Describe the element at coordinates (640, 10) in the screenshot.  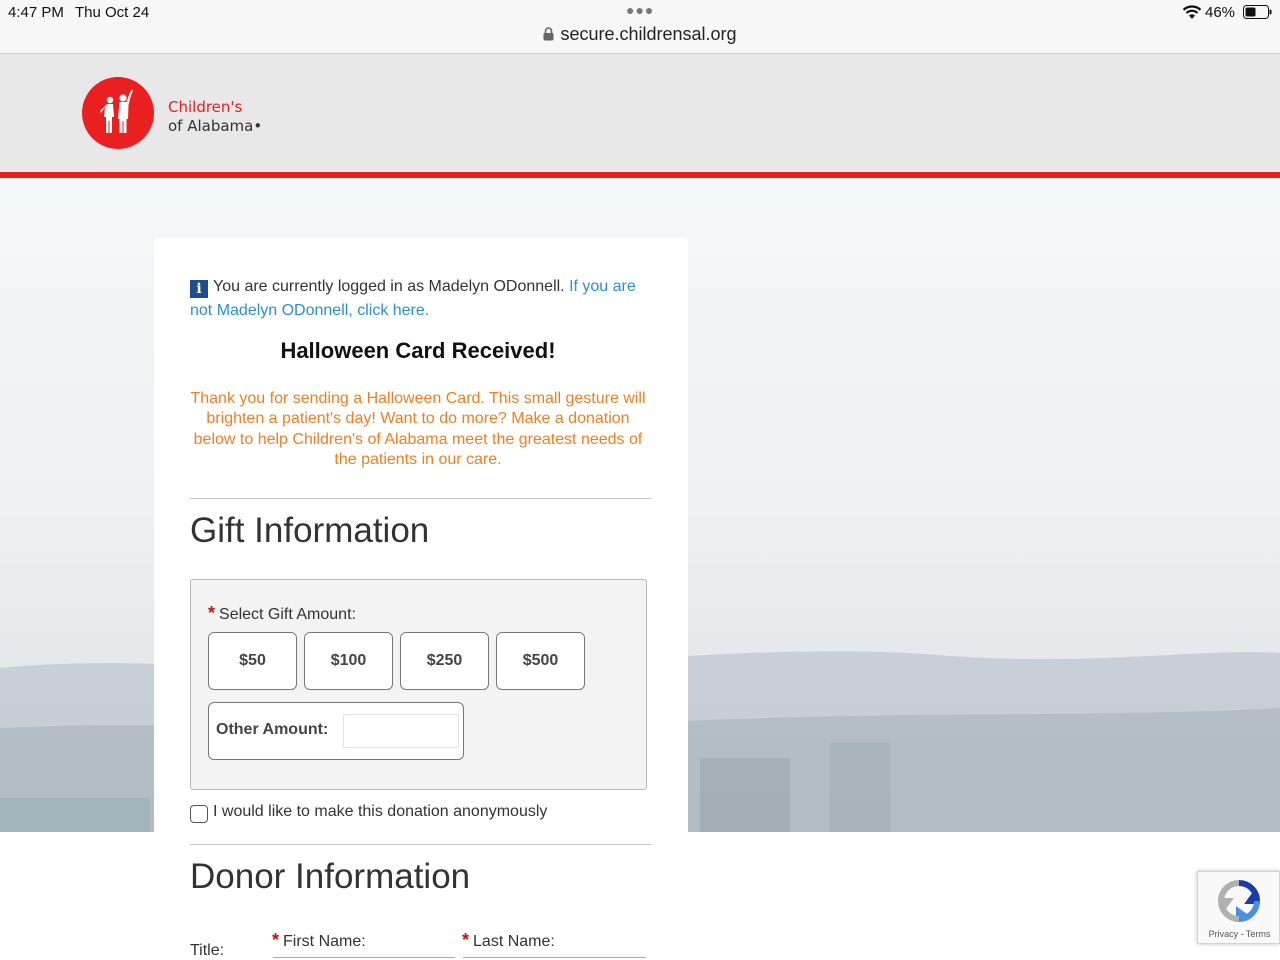
I see `multitasking-dots-icon: ●●●` at that location.